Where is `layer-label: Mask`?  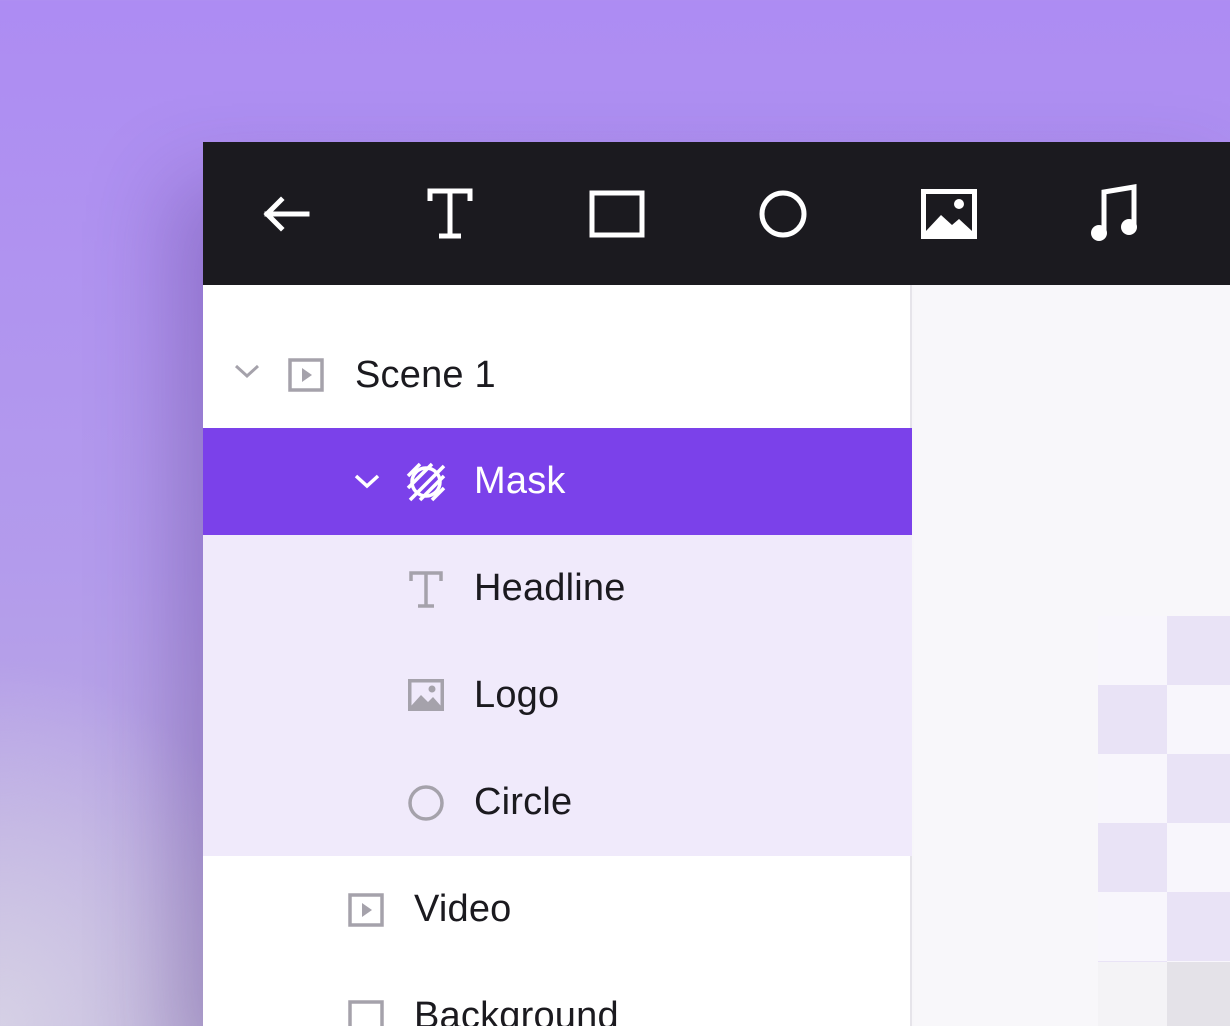
layer-label: Mask is located at coordinates (520, 481).